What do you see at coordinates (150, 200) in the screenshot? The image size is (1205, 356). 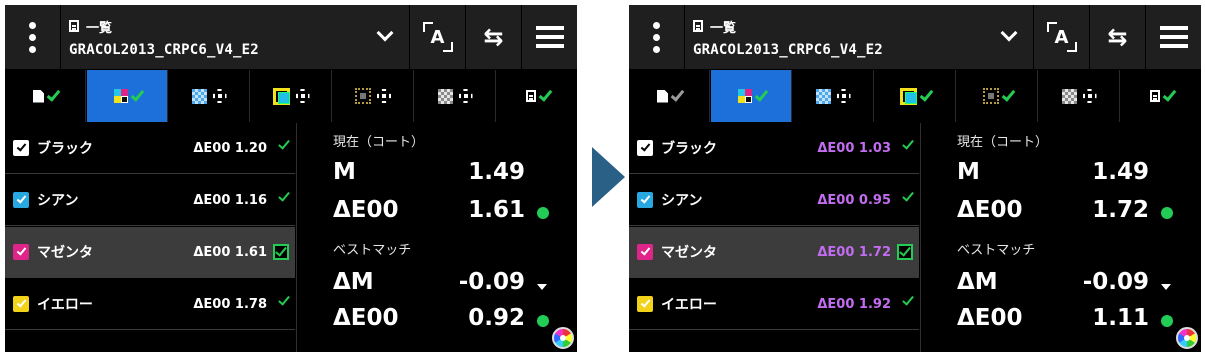 I see `list-item: シアン ΔE00 1.16` at bounding box center [150, 200].